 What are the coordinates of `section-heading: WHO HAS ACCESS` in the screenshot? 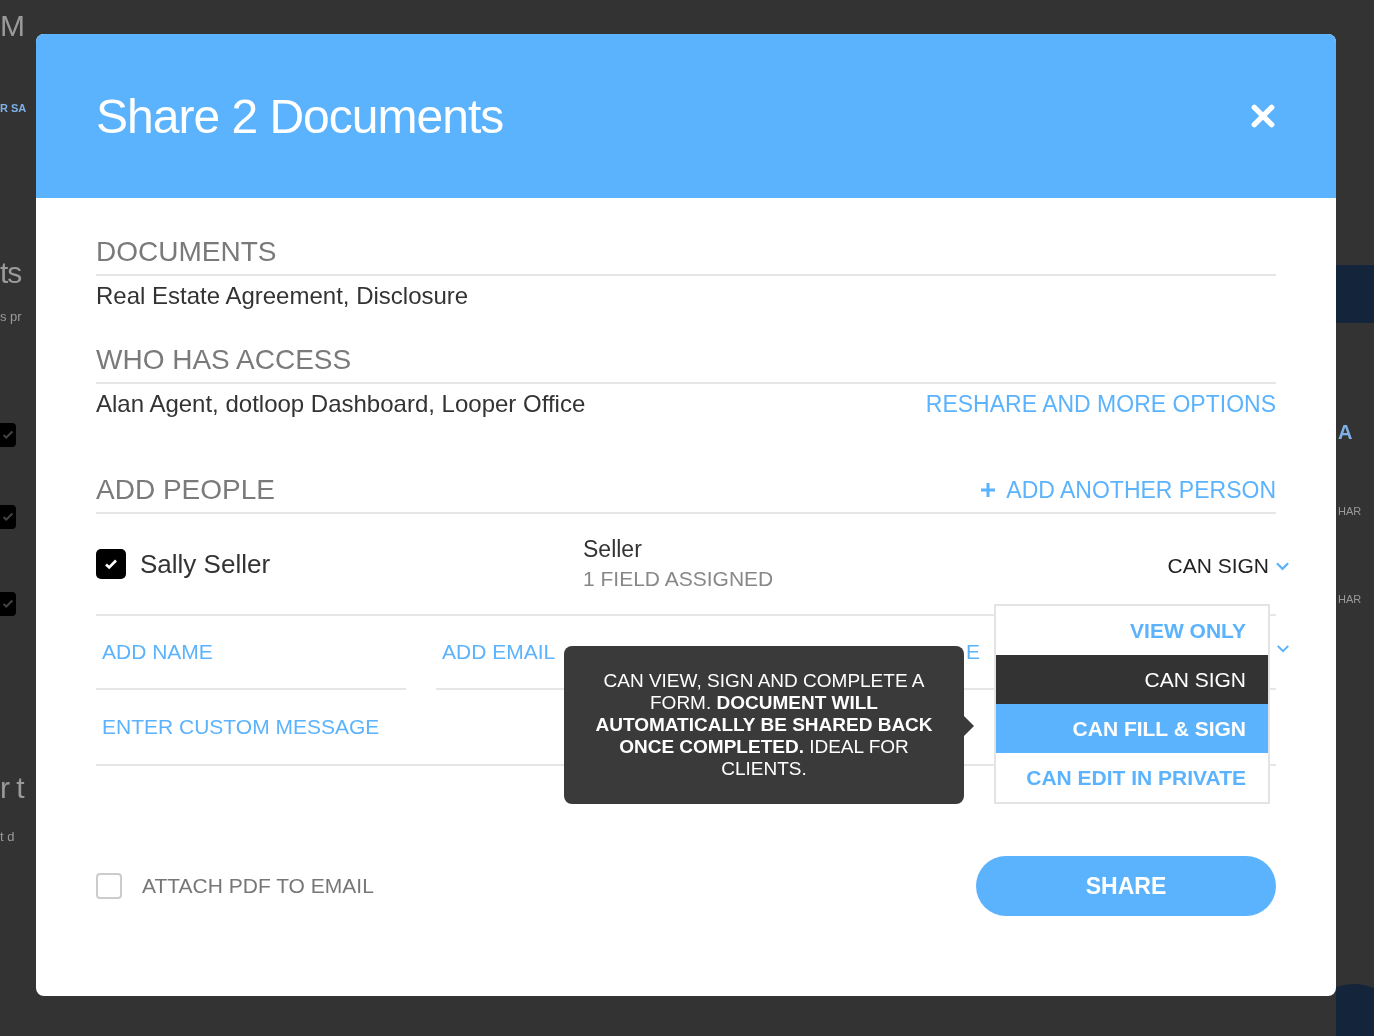 It's located at (224, 359).